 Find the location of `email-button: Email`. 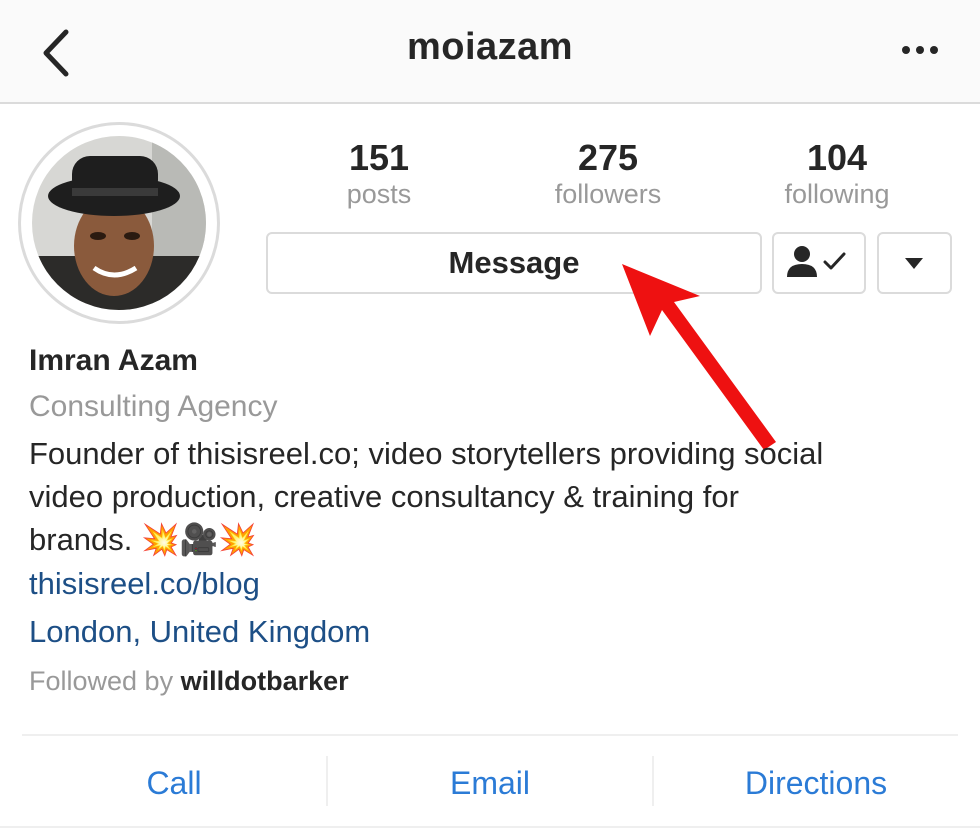

email-button: Email is located at coordinates (490, 783).